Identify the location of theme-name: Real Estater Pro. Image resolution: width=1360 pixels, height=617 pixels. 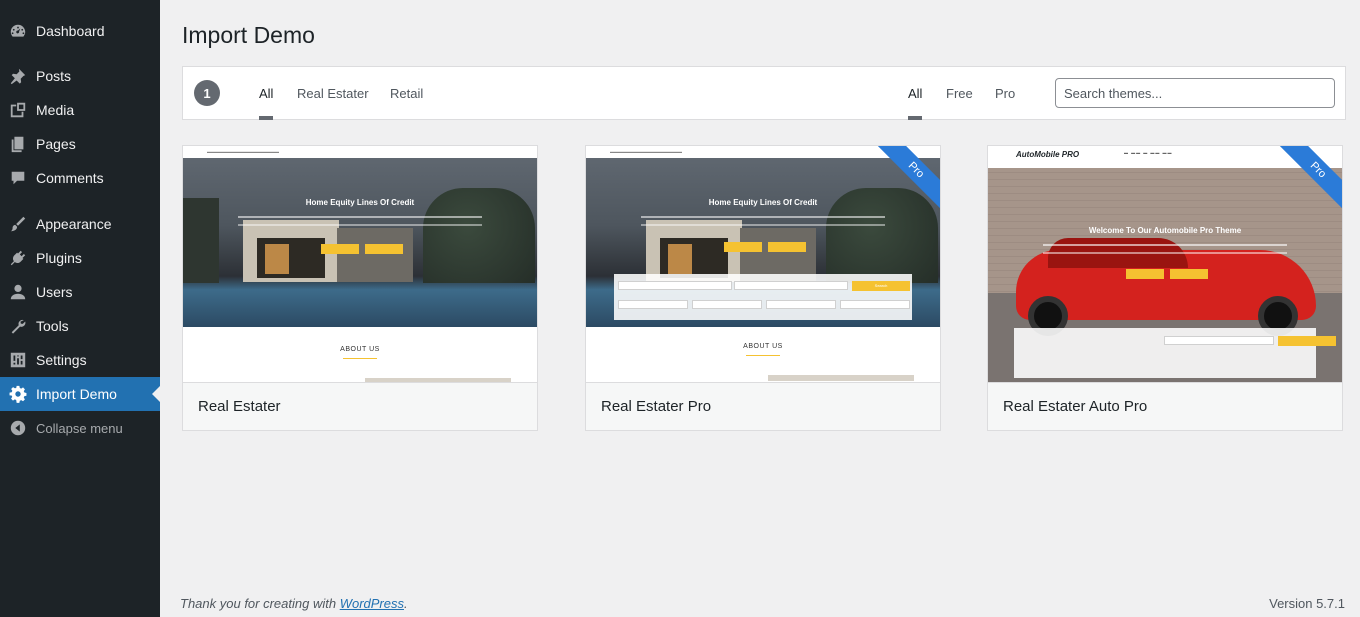
(763, 406).